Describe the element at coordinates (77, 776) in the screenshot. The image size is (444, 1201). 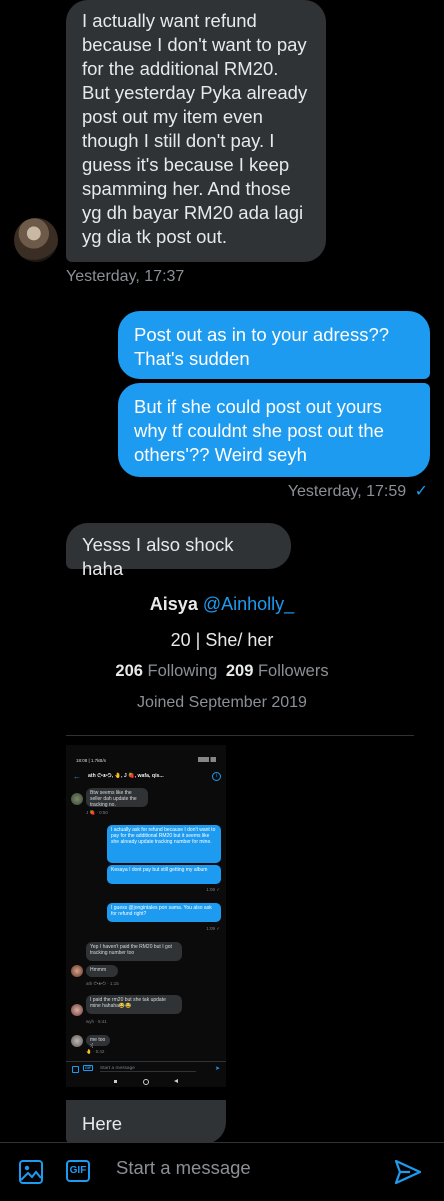
I see `back-arrow-icon: ←` at that location.